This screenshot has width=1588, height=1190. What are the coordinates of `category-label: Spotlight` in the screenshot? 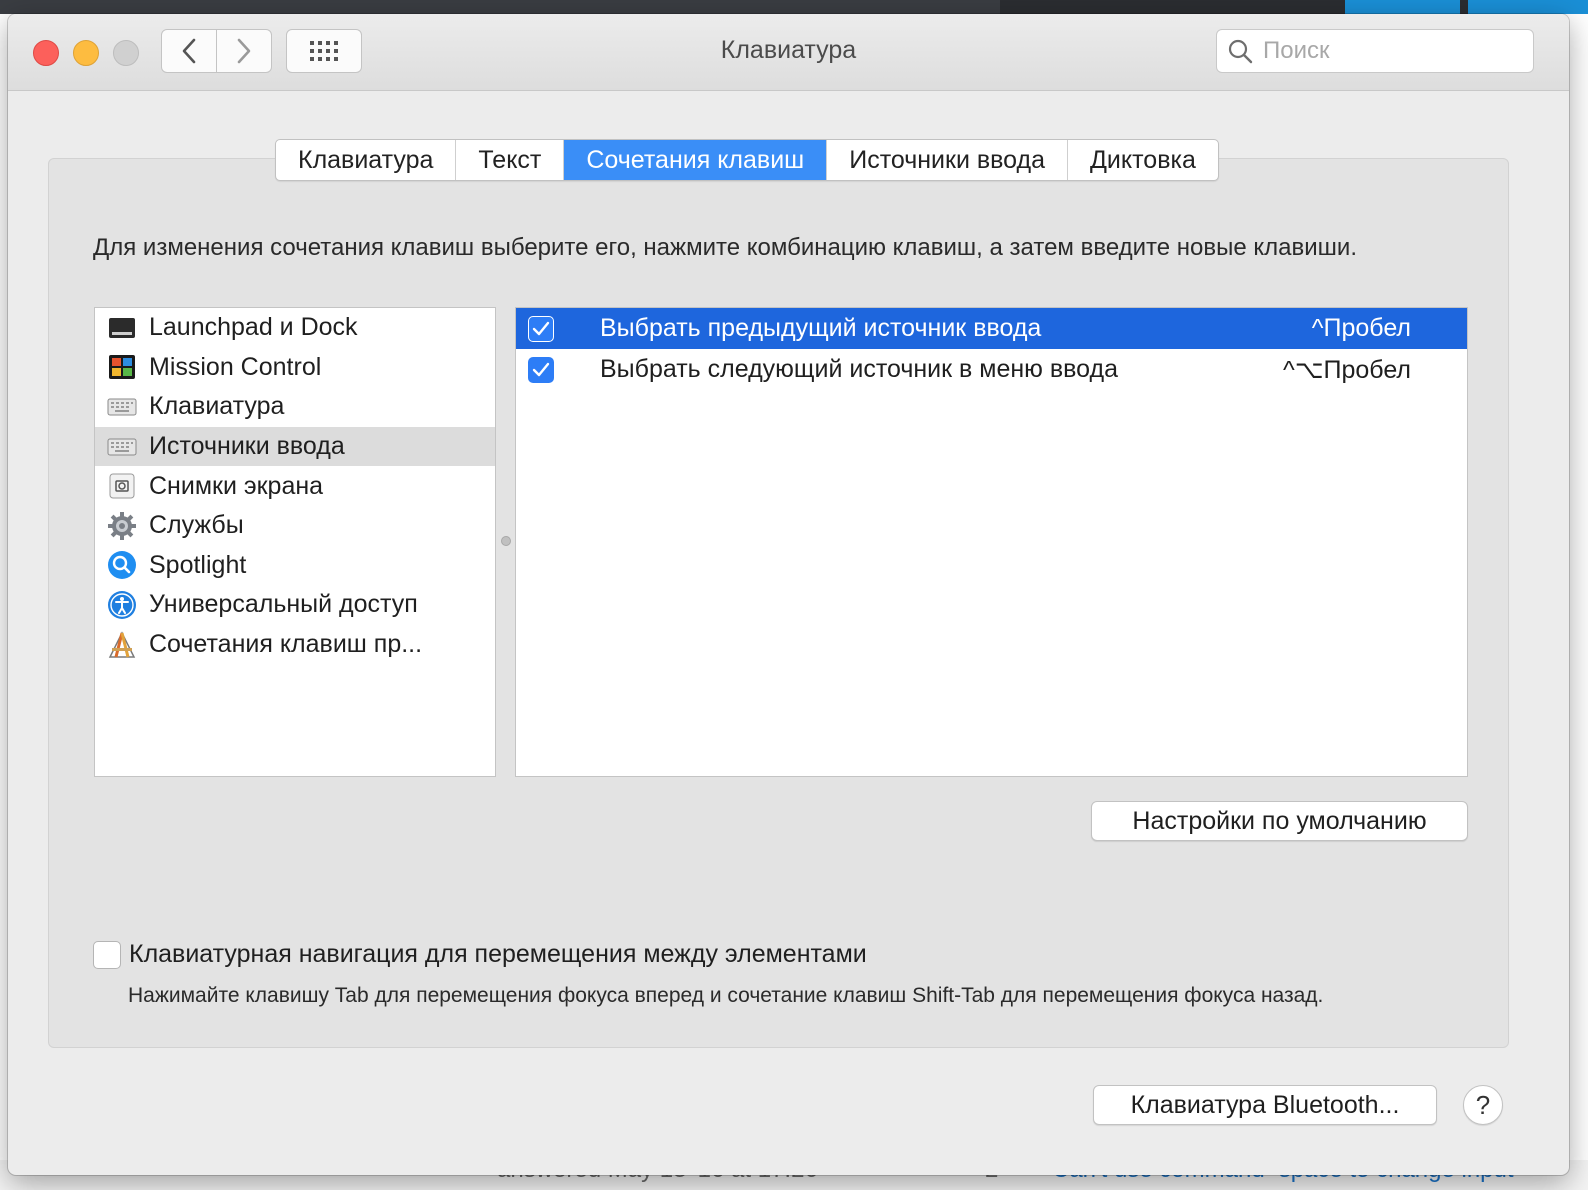 It's located at (198, 564).